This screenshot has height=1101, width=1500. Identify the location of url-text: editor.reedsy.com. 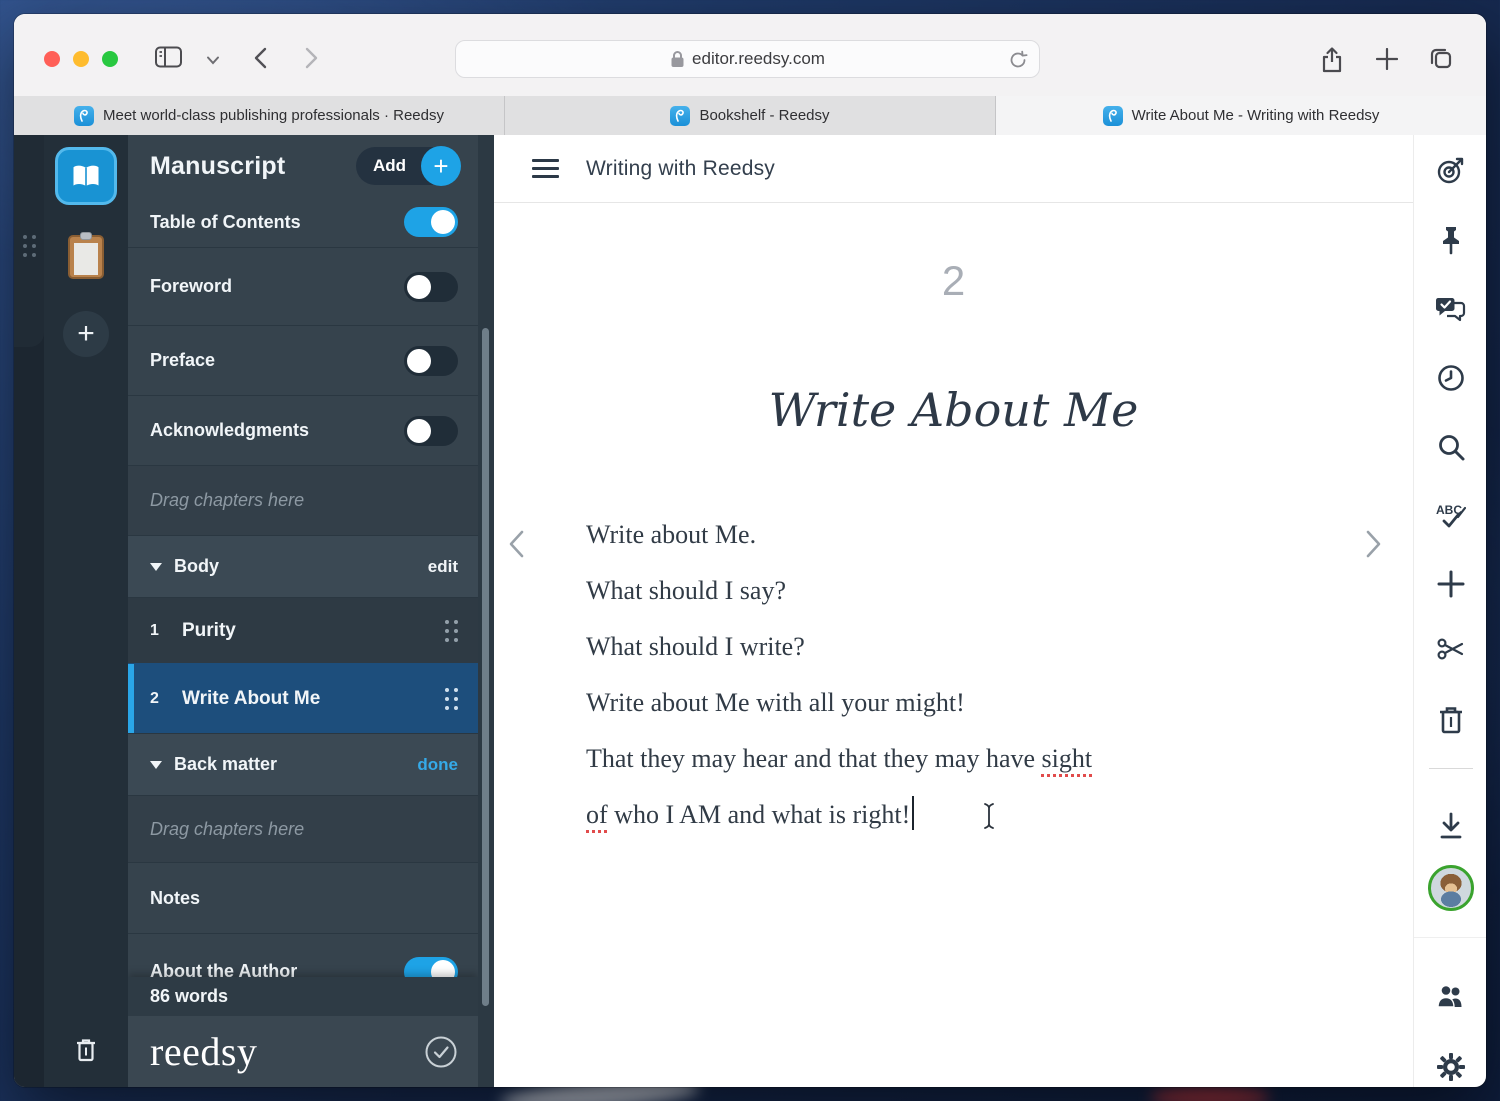
(758, 58).